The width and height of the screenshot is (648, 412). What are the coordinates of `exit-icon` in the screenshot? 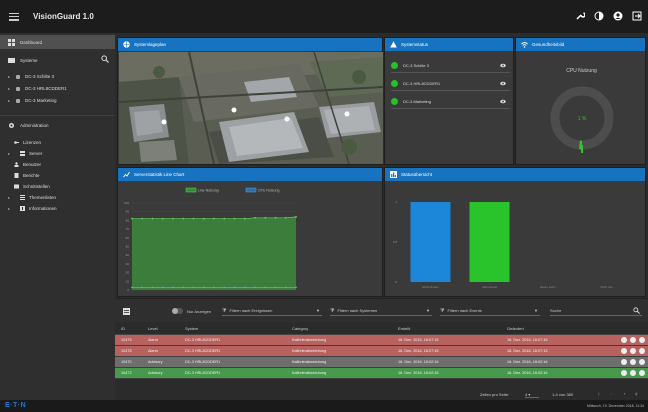 It's located at (637, 16).